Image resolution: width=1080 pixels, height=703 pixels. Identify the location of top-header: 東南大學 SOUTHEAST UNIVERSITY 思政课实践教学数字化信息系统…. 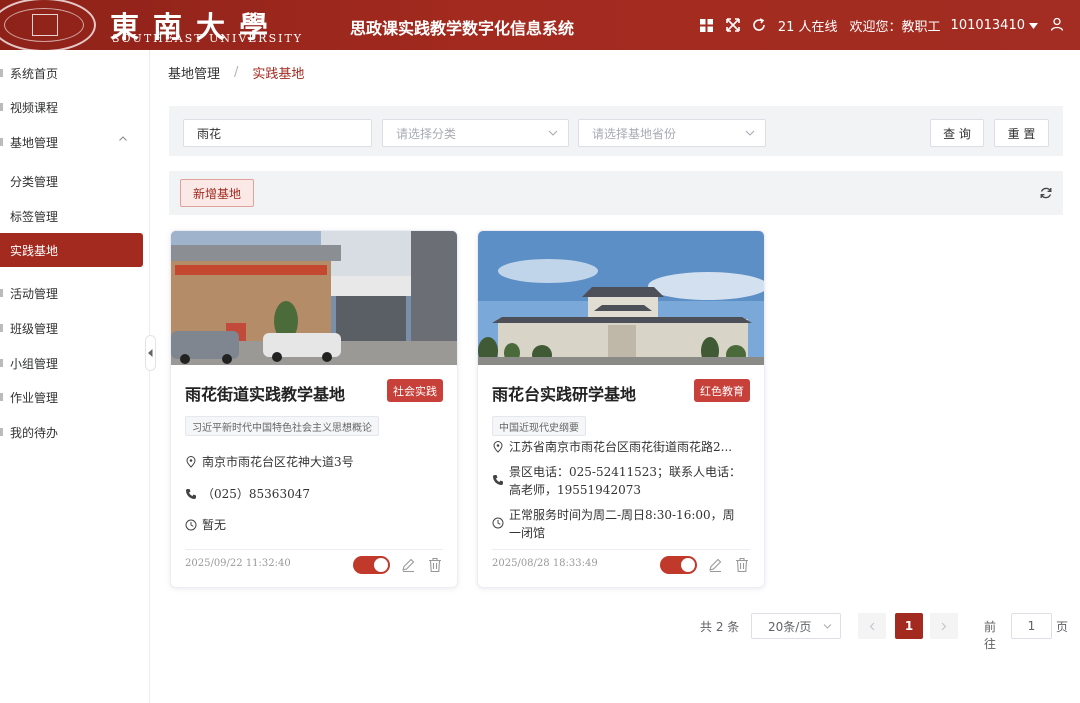
(540, 26).